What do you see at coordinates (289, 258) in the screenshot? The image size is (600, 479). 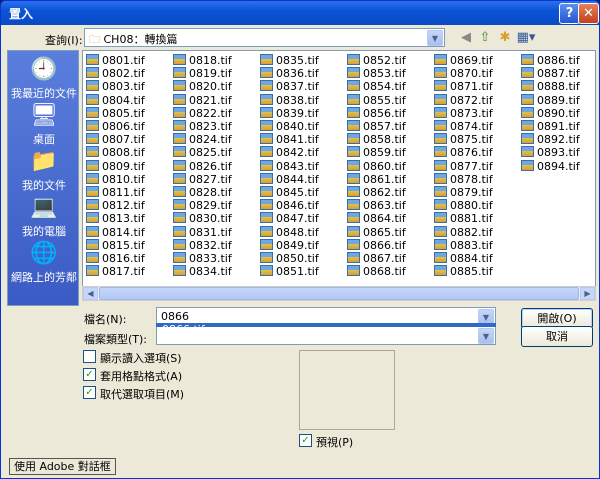 I see `file-item: 0850.tif` at bounding box center [289, 258].